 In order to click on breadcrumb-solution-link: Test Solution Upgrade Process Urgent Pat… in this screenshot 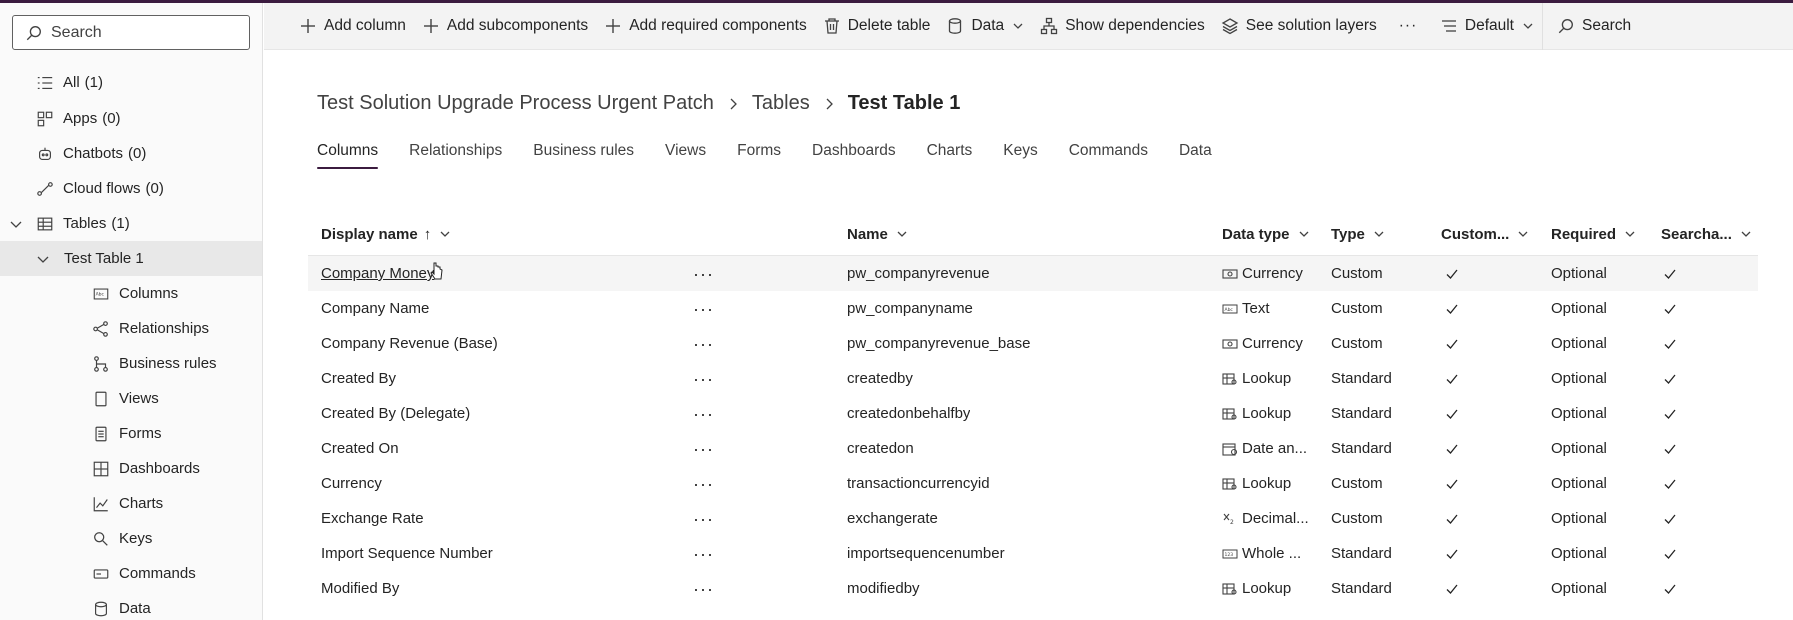, I will do `click(515, 103)`.